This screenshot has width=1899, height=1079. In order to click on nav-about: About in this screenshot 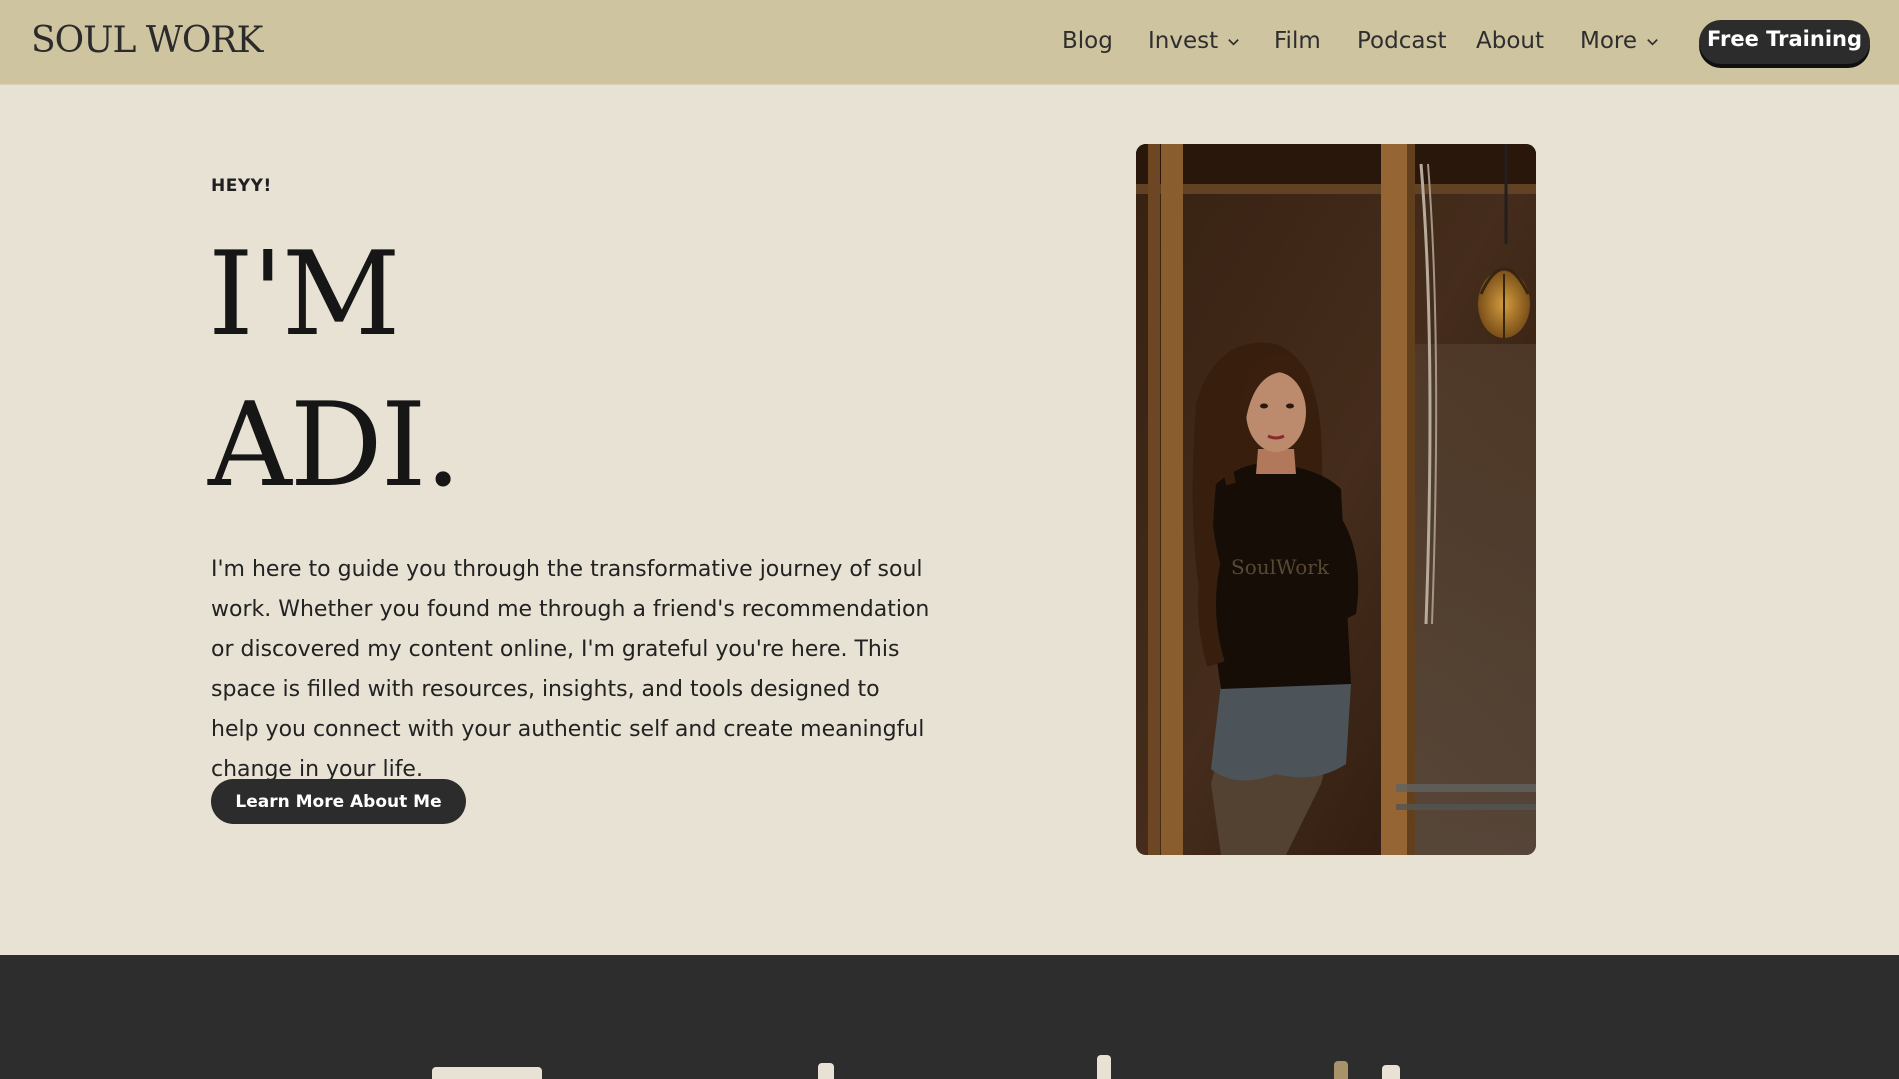, I will do `click(1510, 41)`.